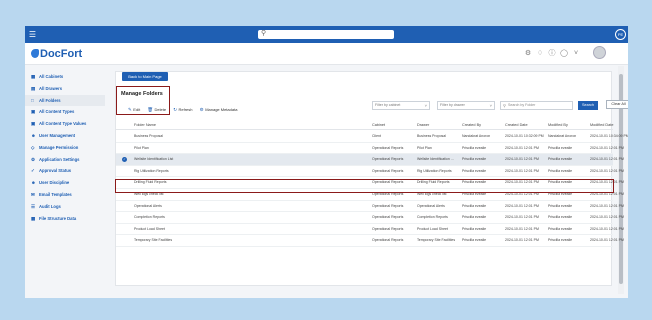  What do you see at coordinates (249, 125) in the screenshot?
I see `column-header: Folder Name` at bounding box center [249, 125].